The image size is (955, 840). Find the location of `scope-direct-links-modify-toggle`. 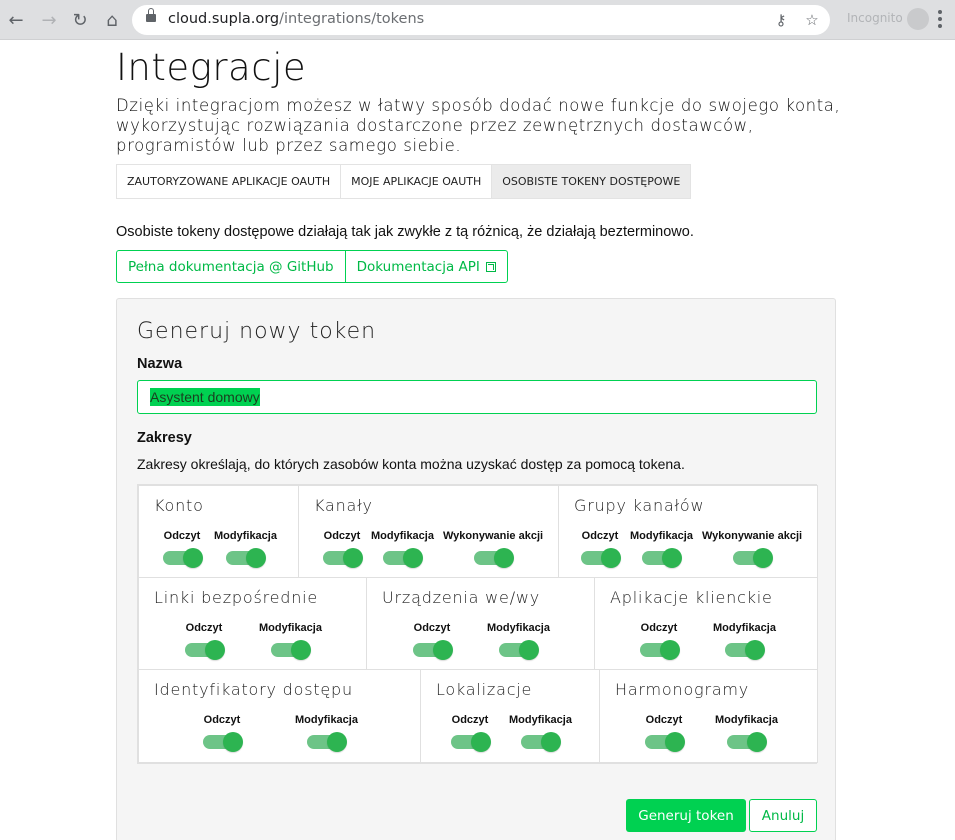

scope-direct-links-modify-toggle is located at coordinates (291, 650).